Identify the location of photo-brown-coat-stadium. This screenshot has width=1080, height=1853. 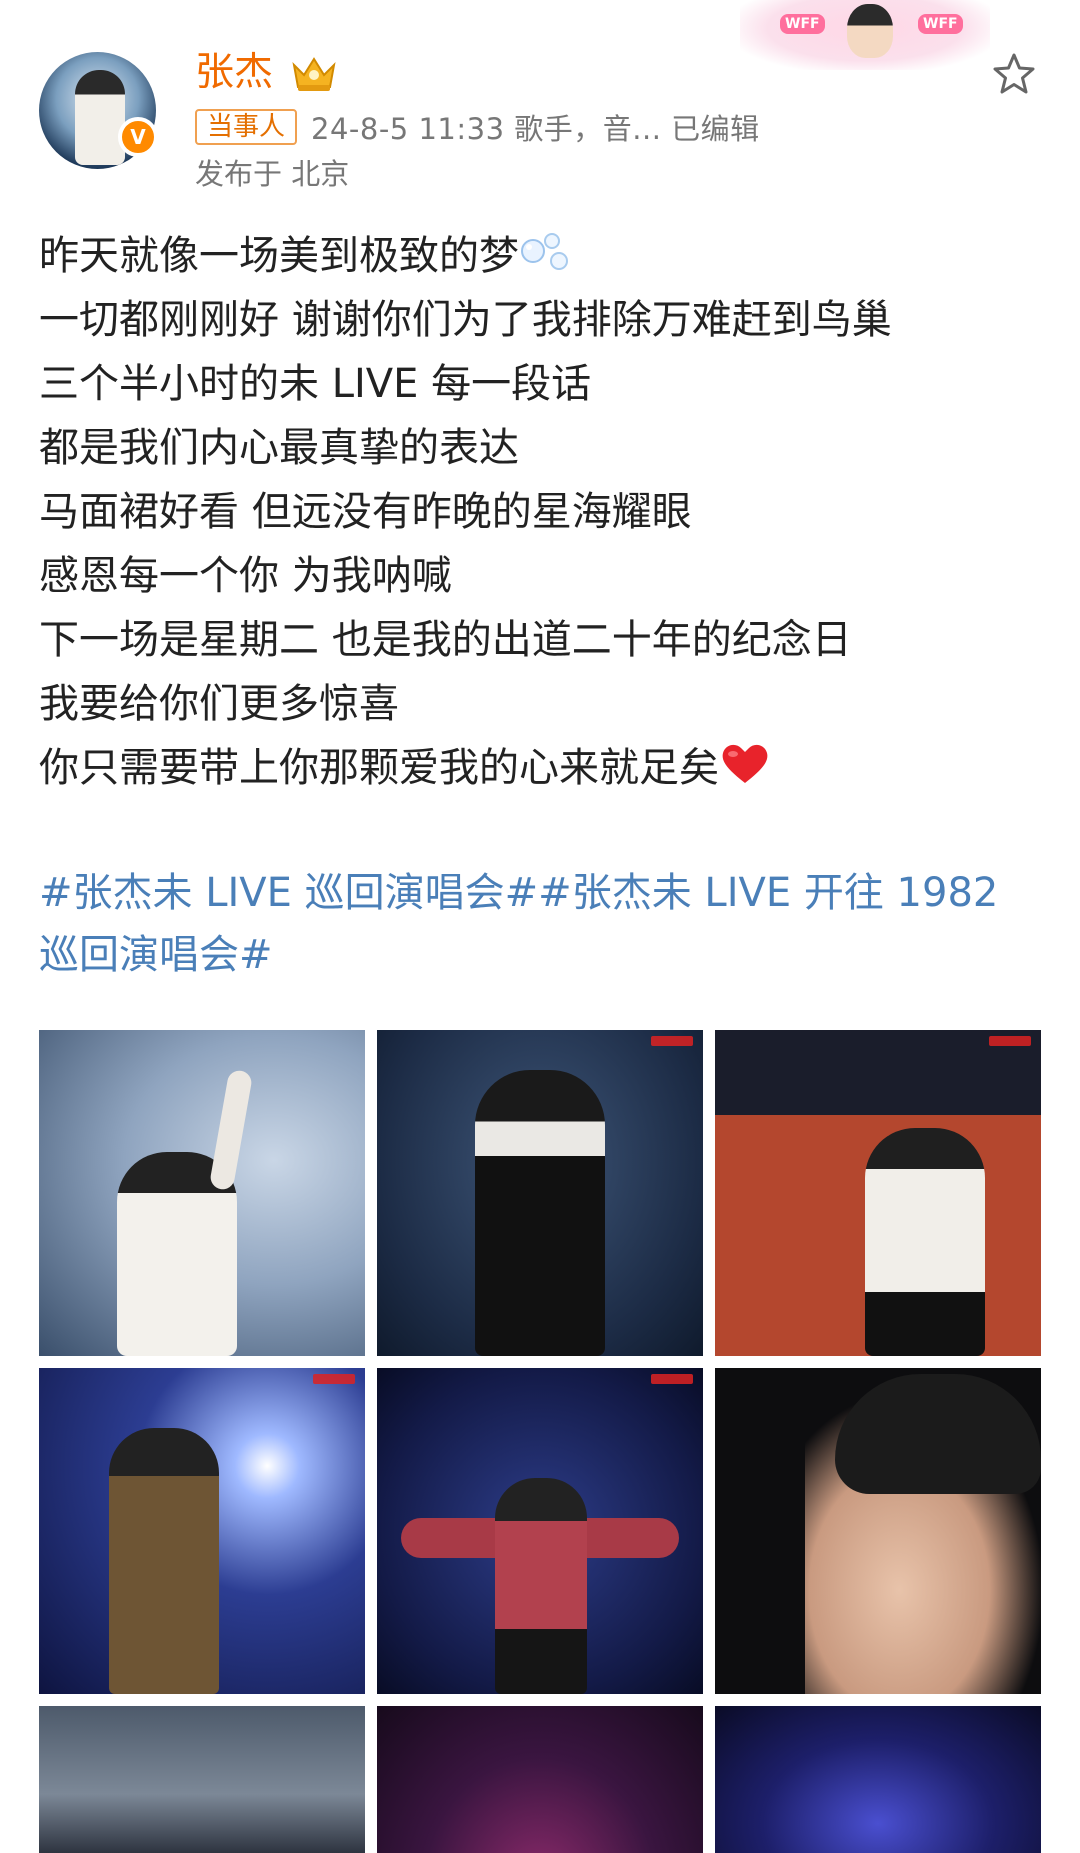
(202, 1531).